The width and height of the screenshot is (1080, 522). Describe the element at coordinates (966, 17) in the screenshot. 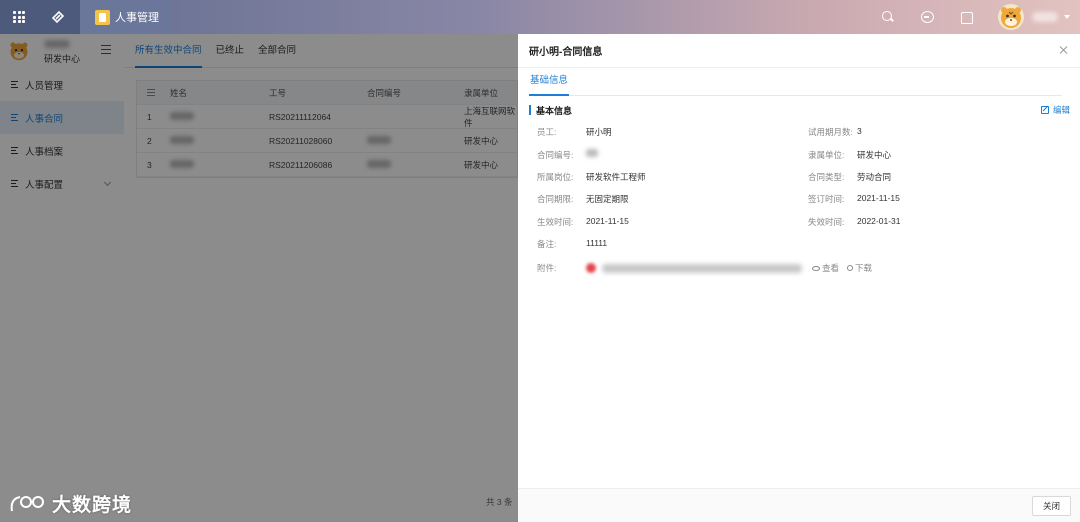

I see `shirt-icon` at that location.